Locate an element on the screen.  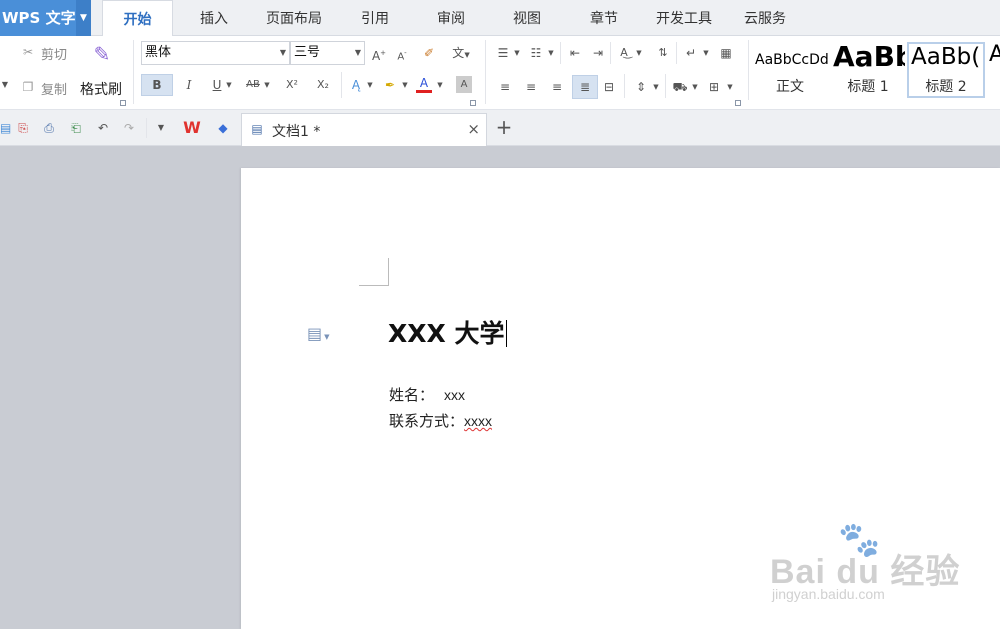
increase-indent-icon: ⇥ is located at coordinates (598, 53).